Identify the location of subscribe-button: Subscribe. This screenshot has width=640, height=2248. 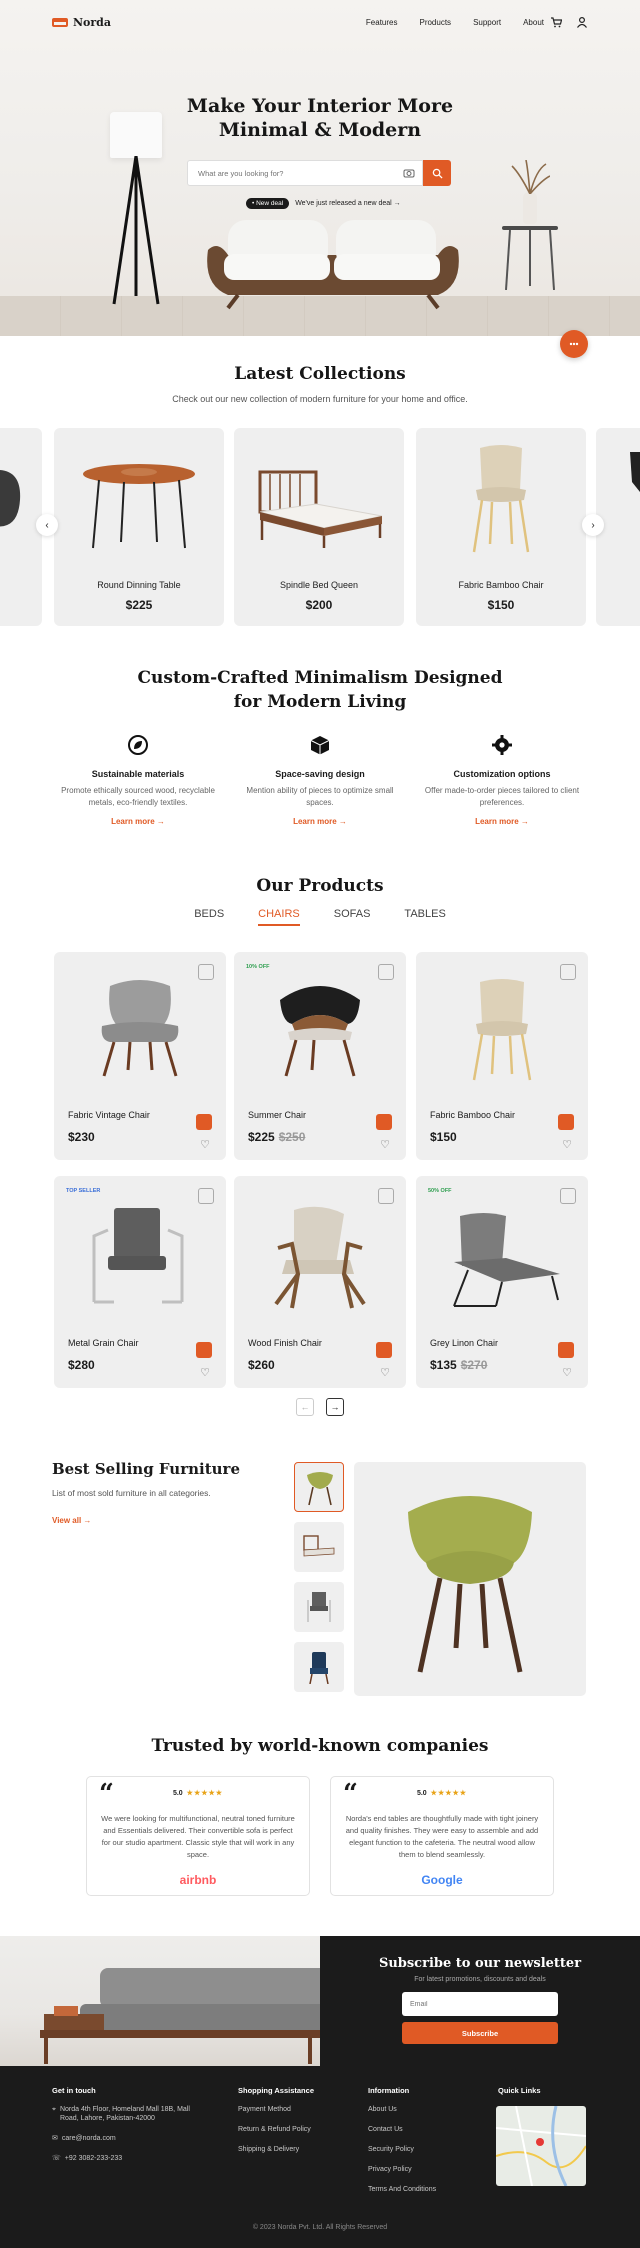
(480, 2033).